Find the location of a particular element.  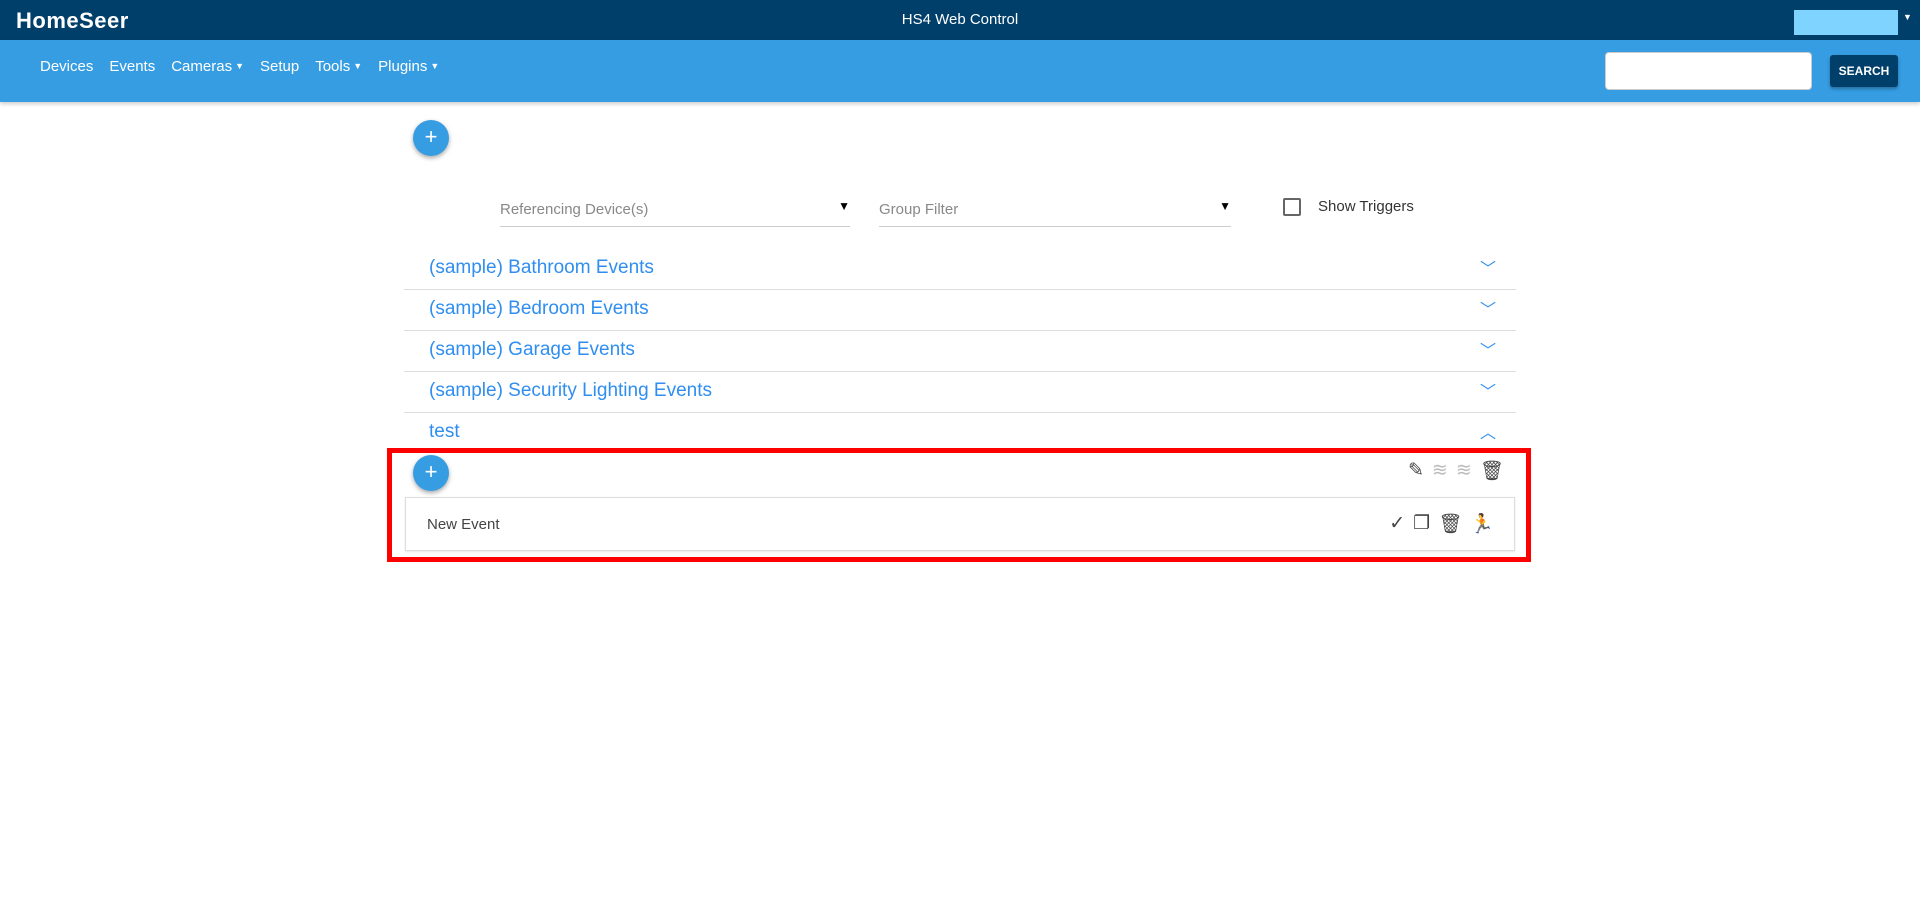

nav-devices: Devices is located at coordinates (66, 66).